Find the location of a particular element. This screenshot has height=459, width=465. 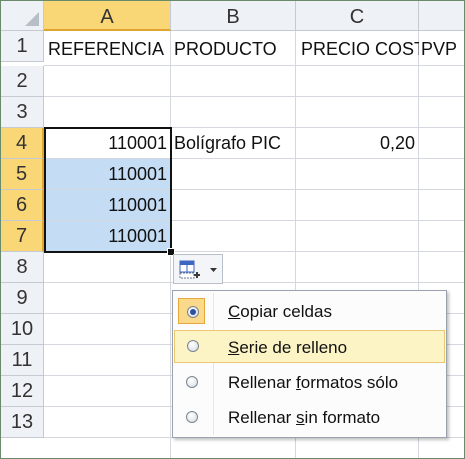

menu-item-fill-without-formatting: Rellenar sin formato is located at coordinates (309, 417).